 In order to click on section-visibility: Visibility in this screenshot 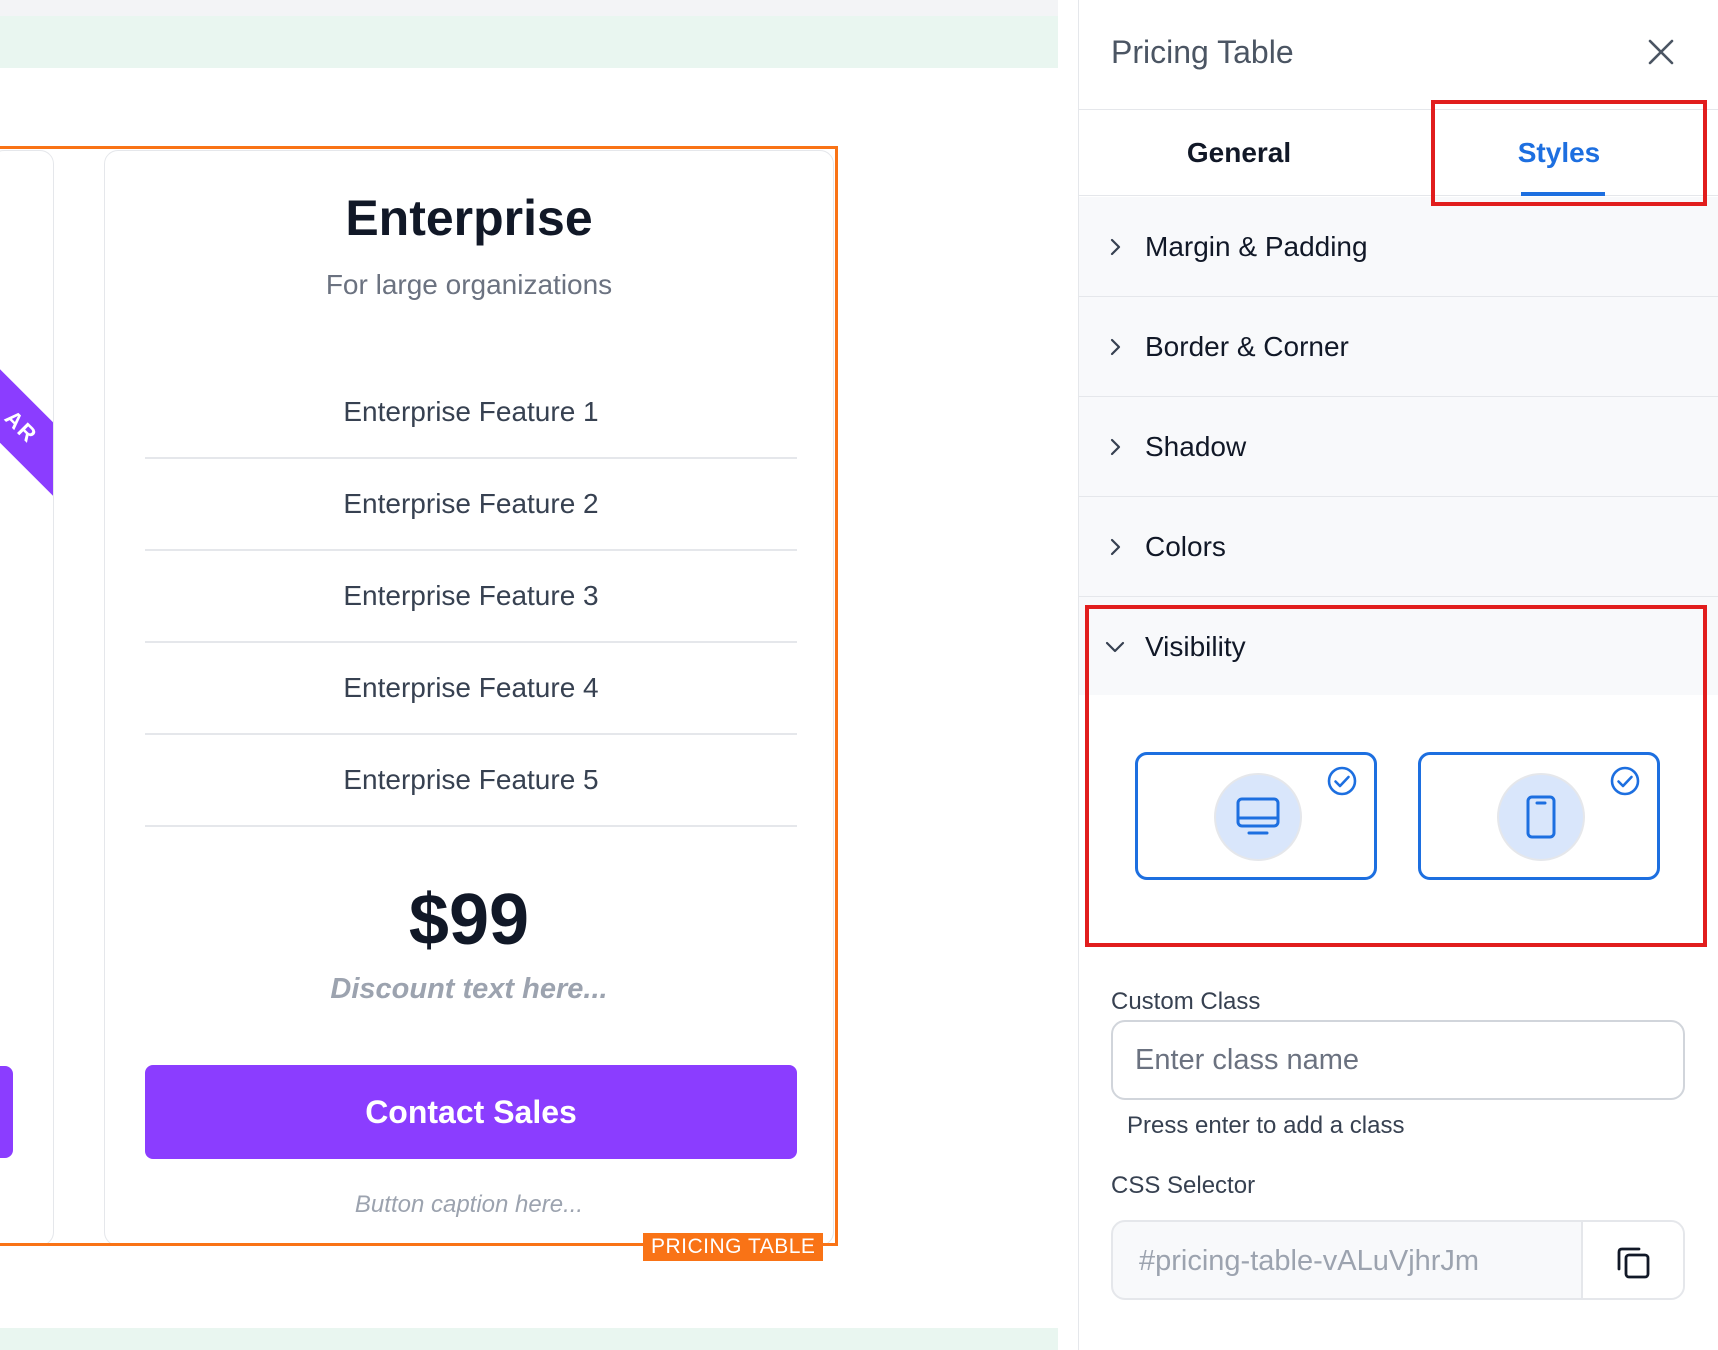, I will do `click(1398, 647)`.